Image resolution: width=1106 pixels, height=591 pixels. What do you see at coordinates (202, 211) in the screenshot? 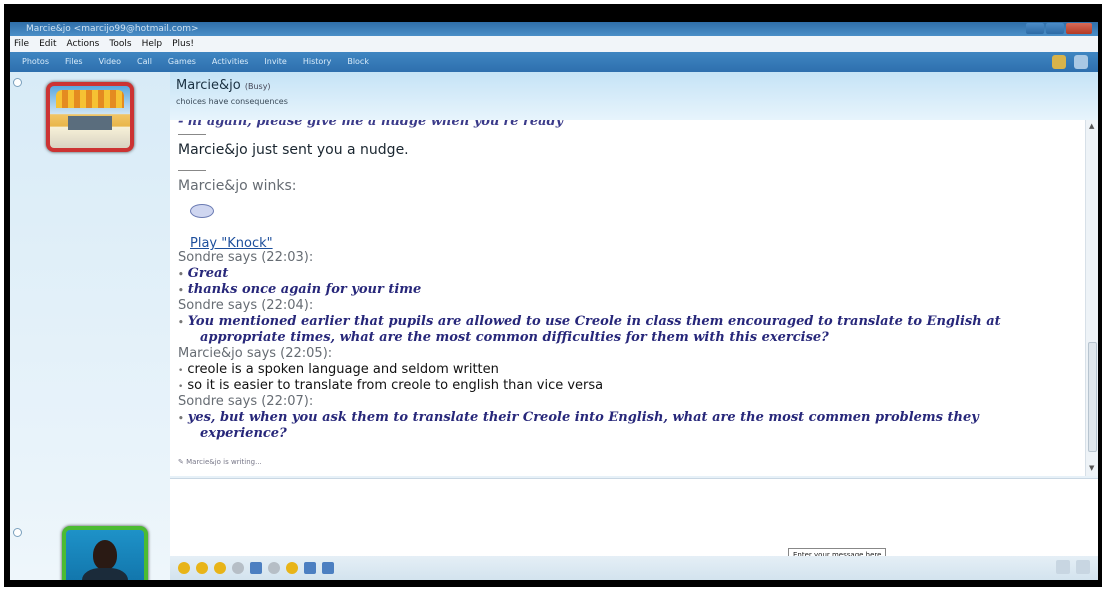
I see `wink-icon` at bounding box center [202, 211].